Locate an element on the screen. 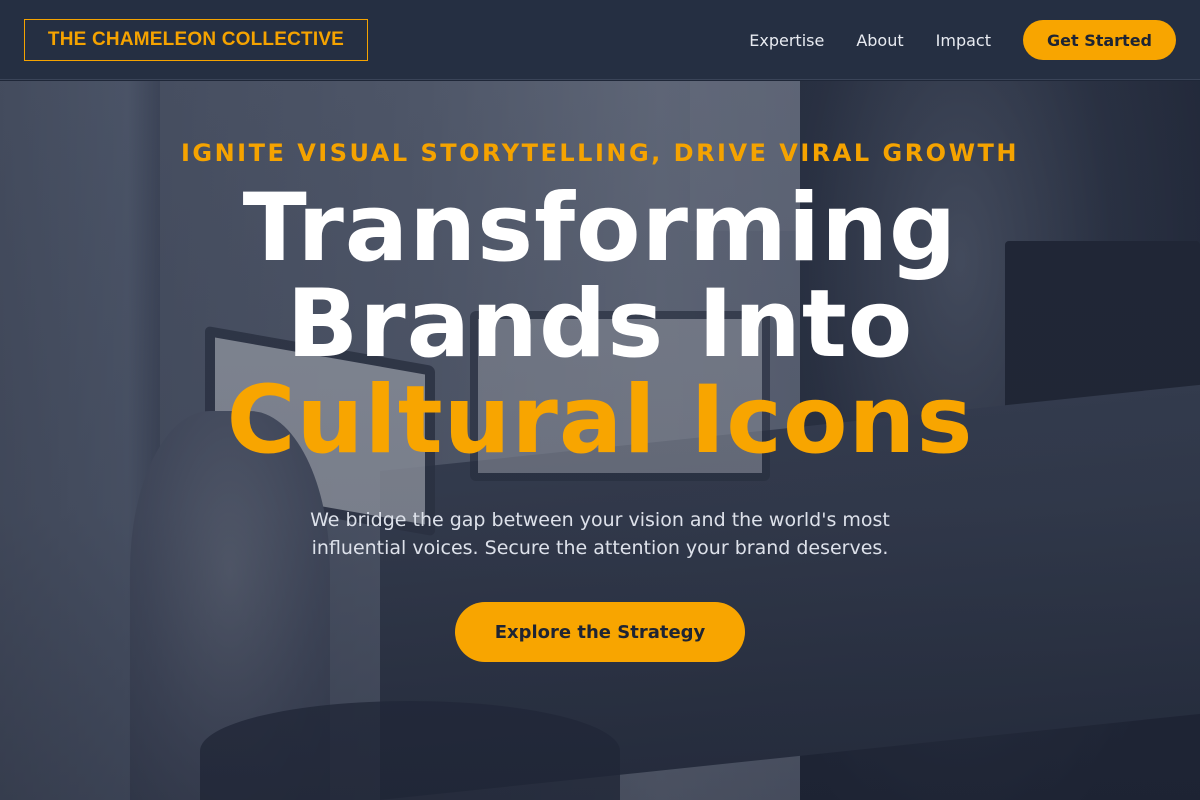  headline-line-2: Brands Into is located at coordinates (600, 324).